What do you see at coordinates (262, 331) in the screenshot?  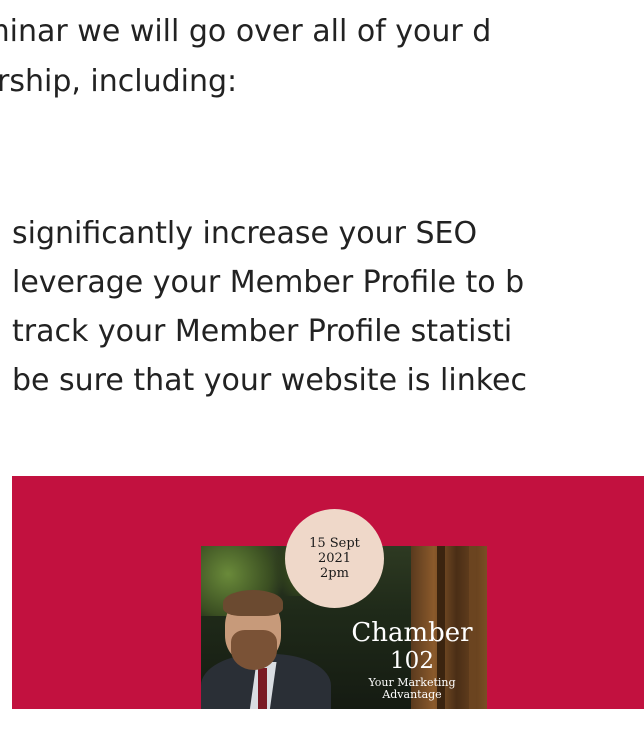 I see `bullet-item: track your Member Profile statisti` at bounding box center [262, 331].